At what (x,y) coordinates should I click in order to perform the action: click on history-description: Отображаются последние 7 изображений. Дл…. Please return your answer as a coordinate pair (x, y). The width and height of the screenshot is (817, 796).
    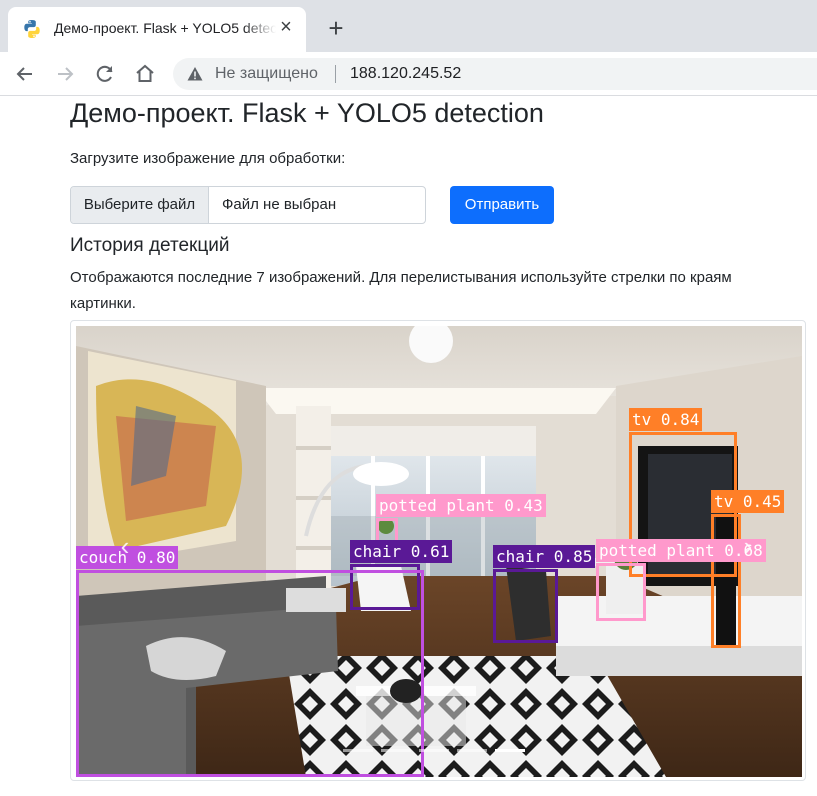
    Looking at the image, I should click on (401, 290).